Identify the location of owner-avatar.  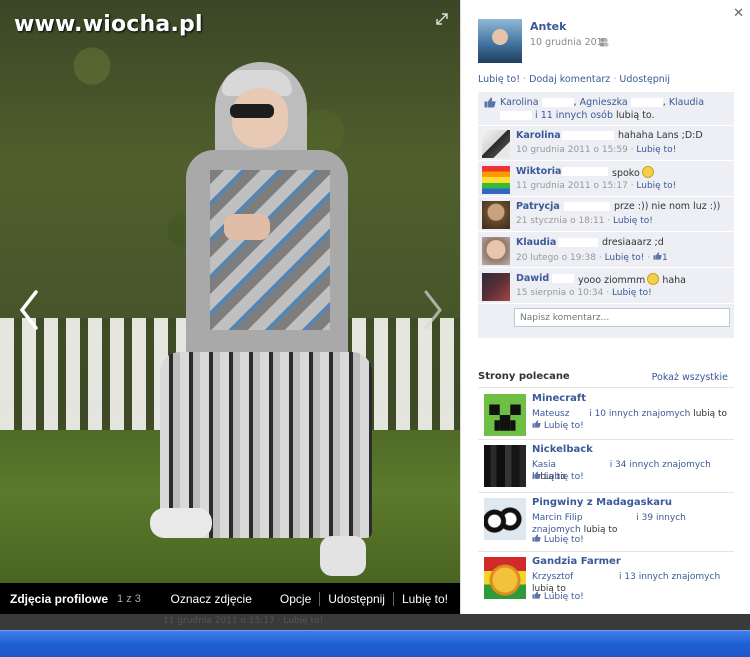
(500, 41).